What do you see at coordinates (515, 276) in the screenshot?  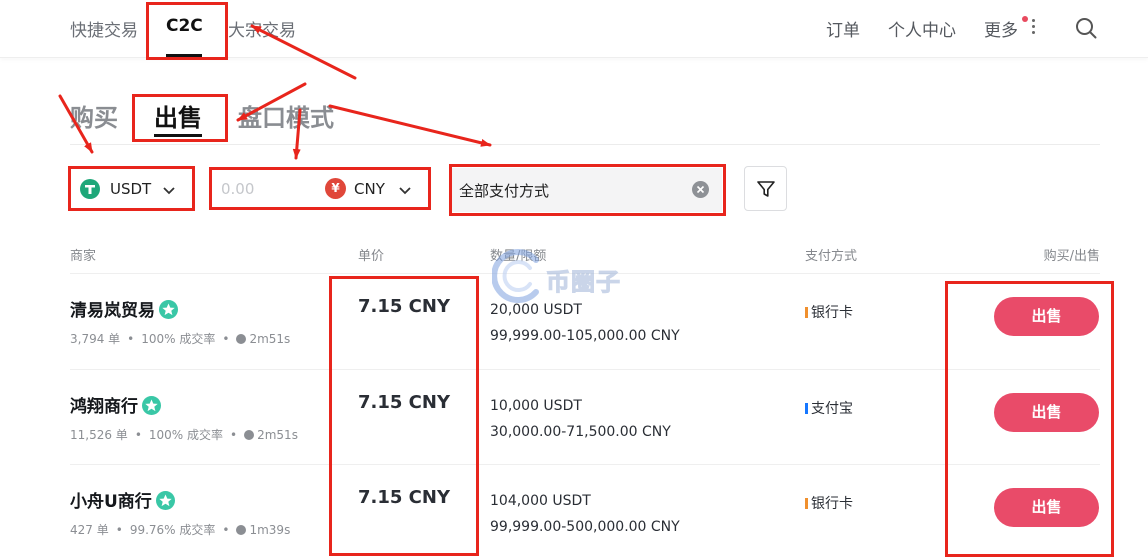 I see `watermark-logo-icon` at bounding box center [515, 276].